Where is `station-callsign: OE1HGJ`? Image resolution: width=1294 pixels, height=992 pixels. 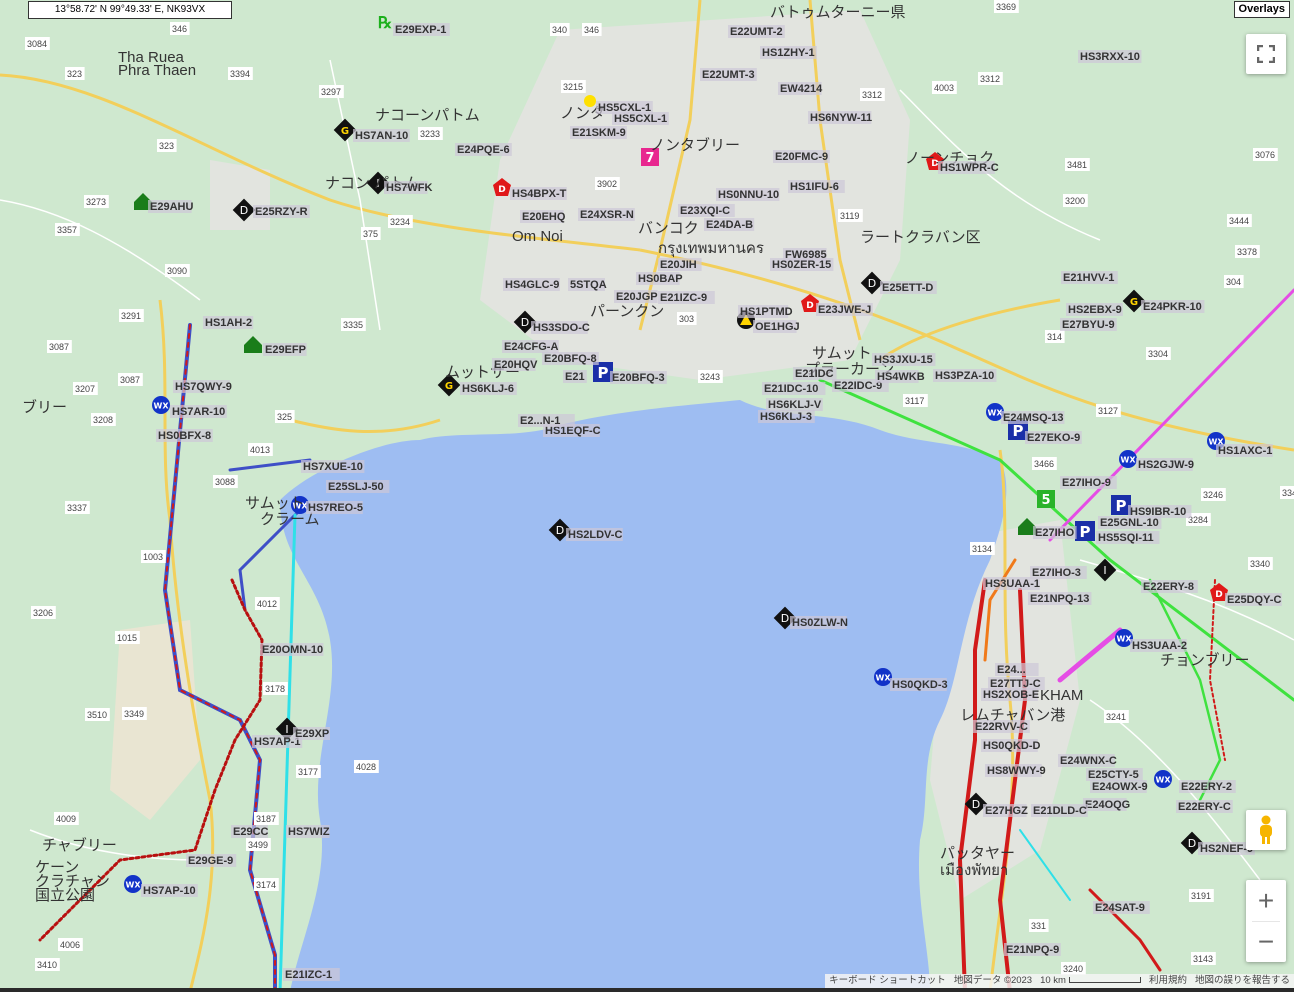
station-callsign: OE1HGJ is located at coordinates (776, 326).